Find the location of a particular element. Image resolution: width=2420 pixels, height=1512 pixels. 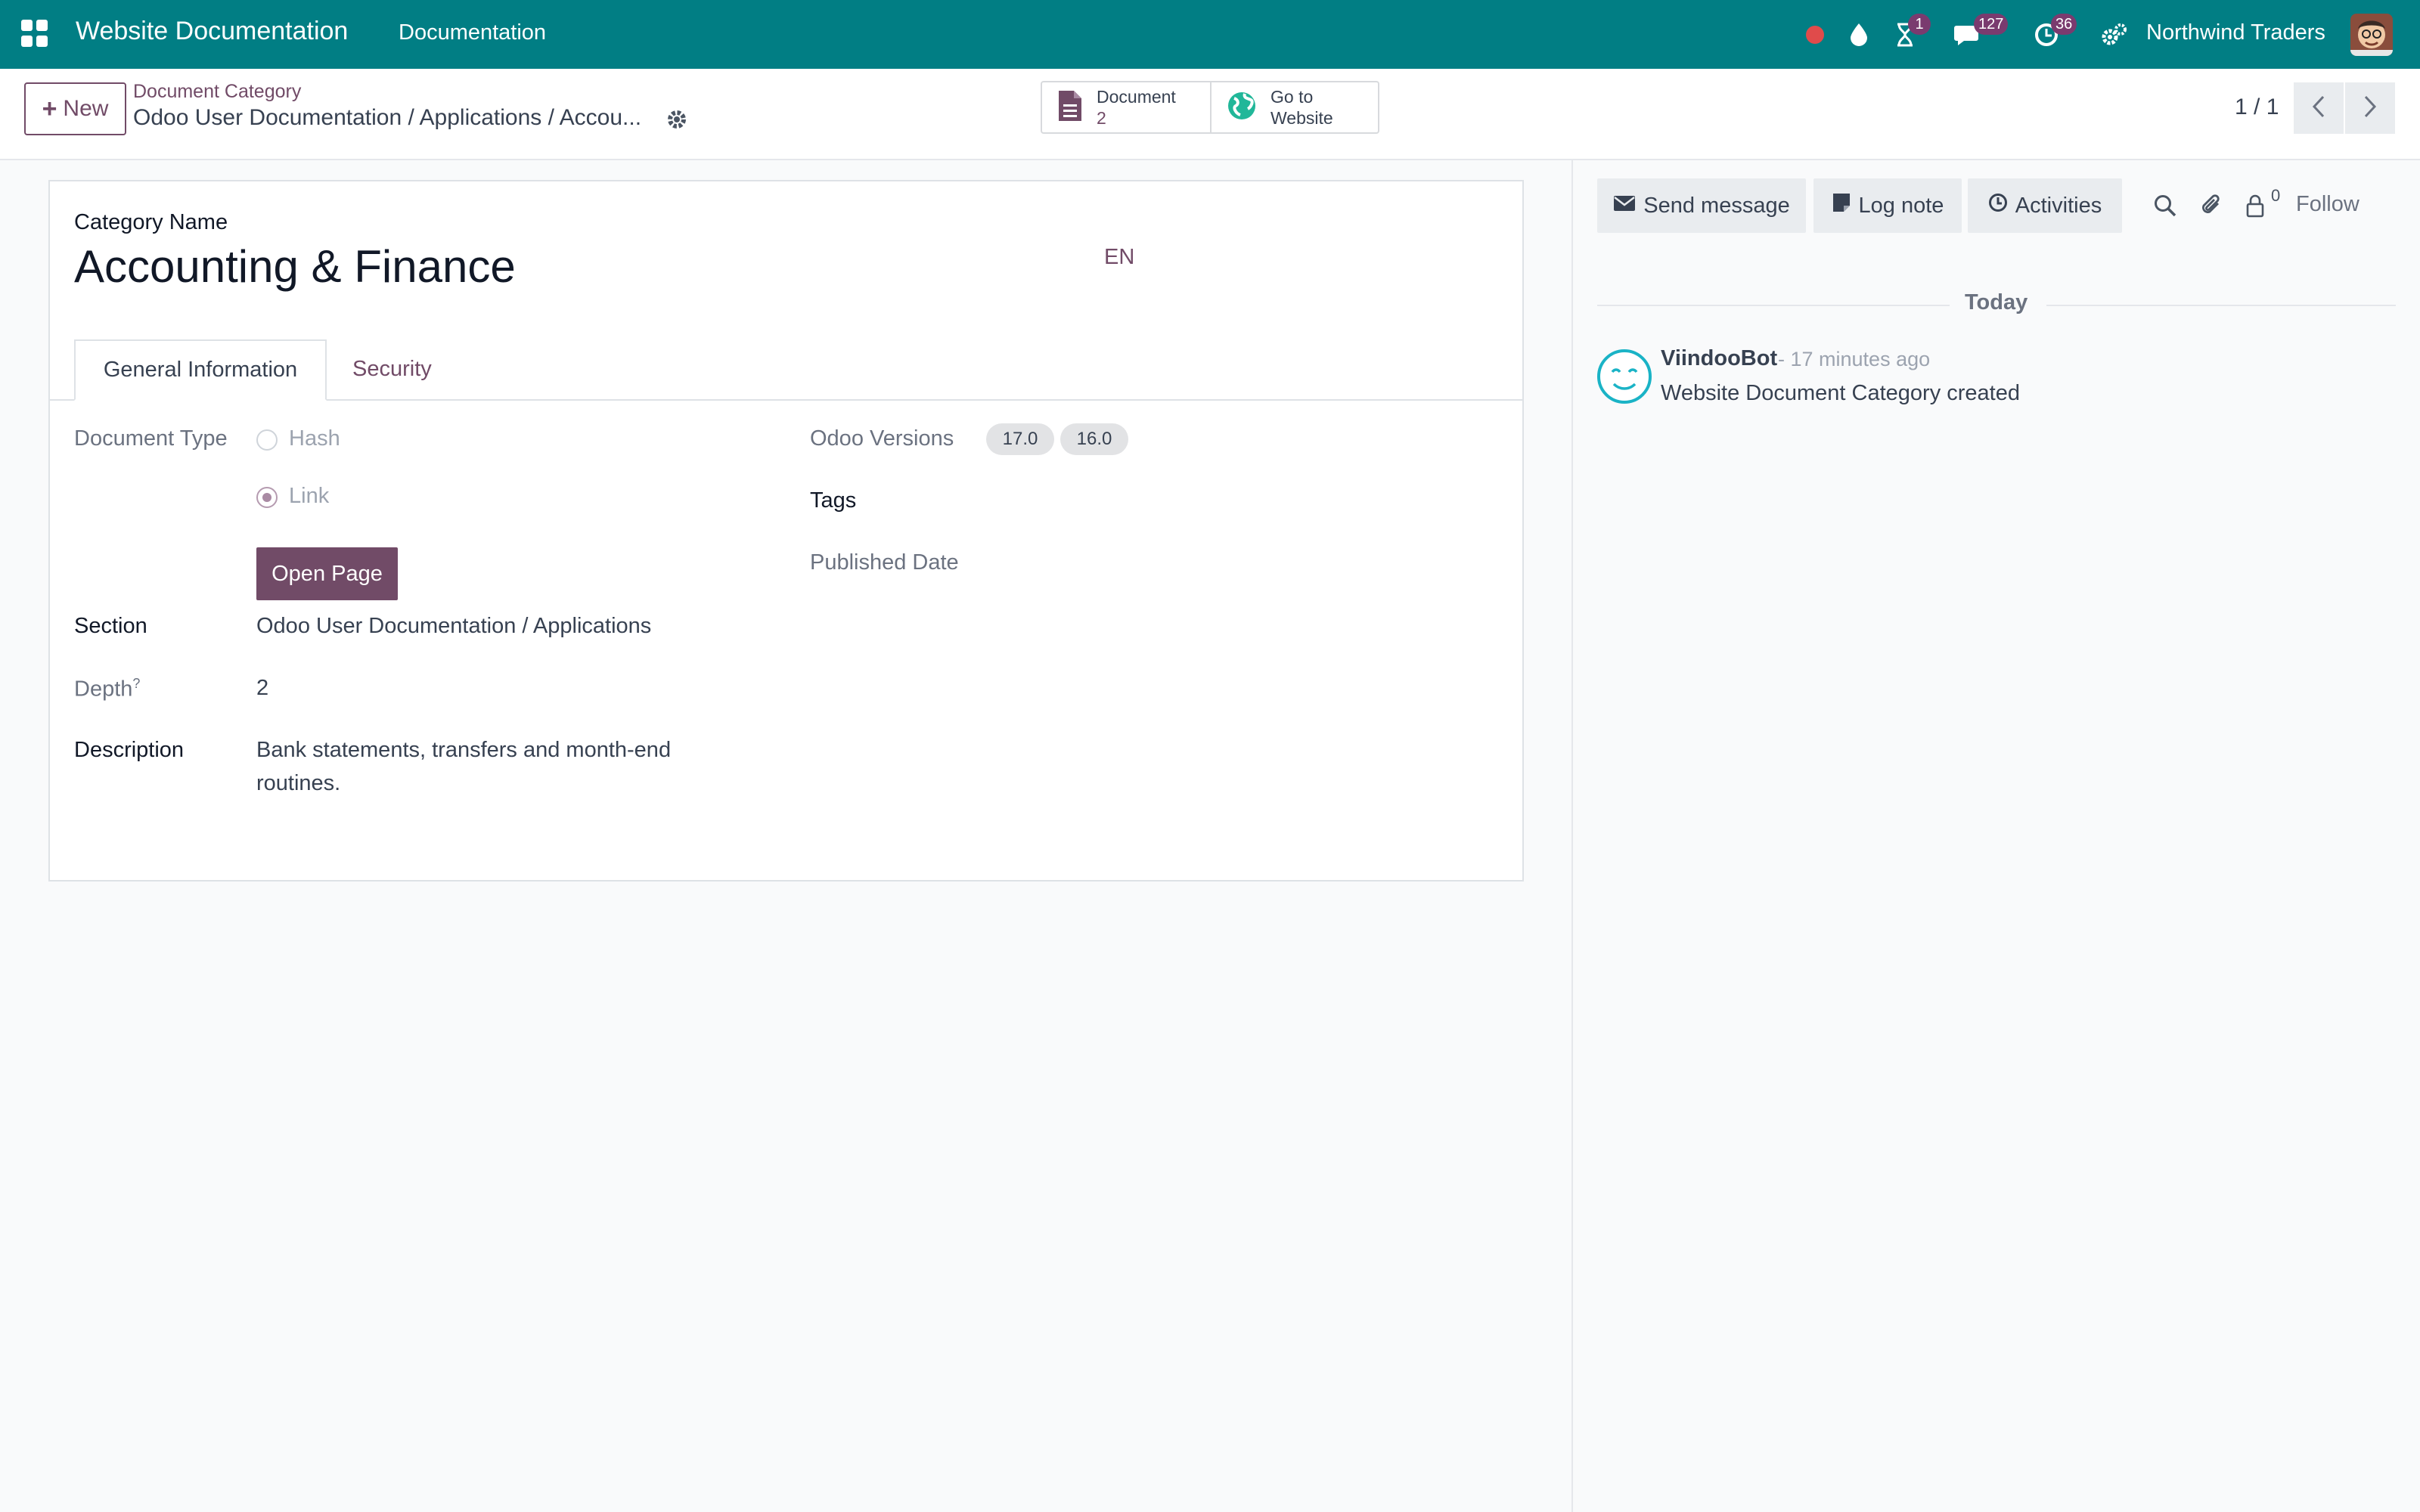

published-date-label: Published Date is located at coordinates (884, 562).